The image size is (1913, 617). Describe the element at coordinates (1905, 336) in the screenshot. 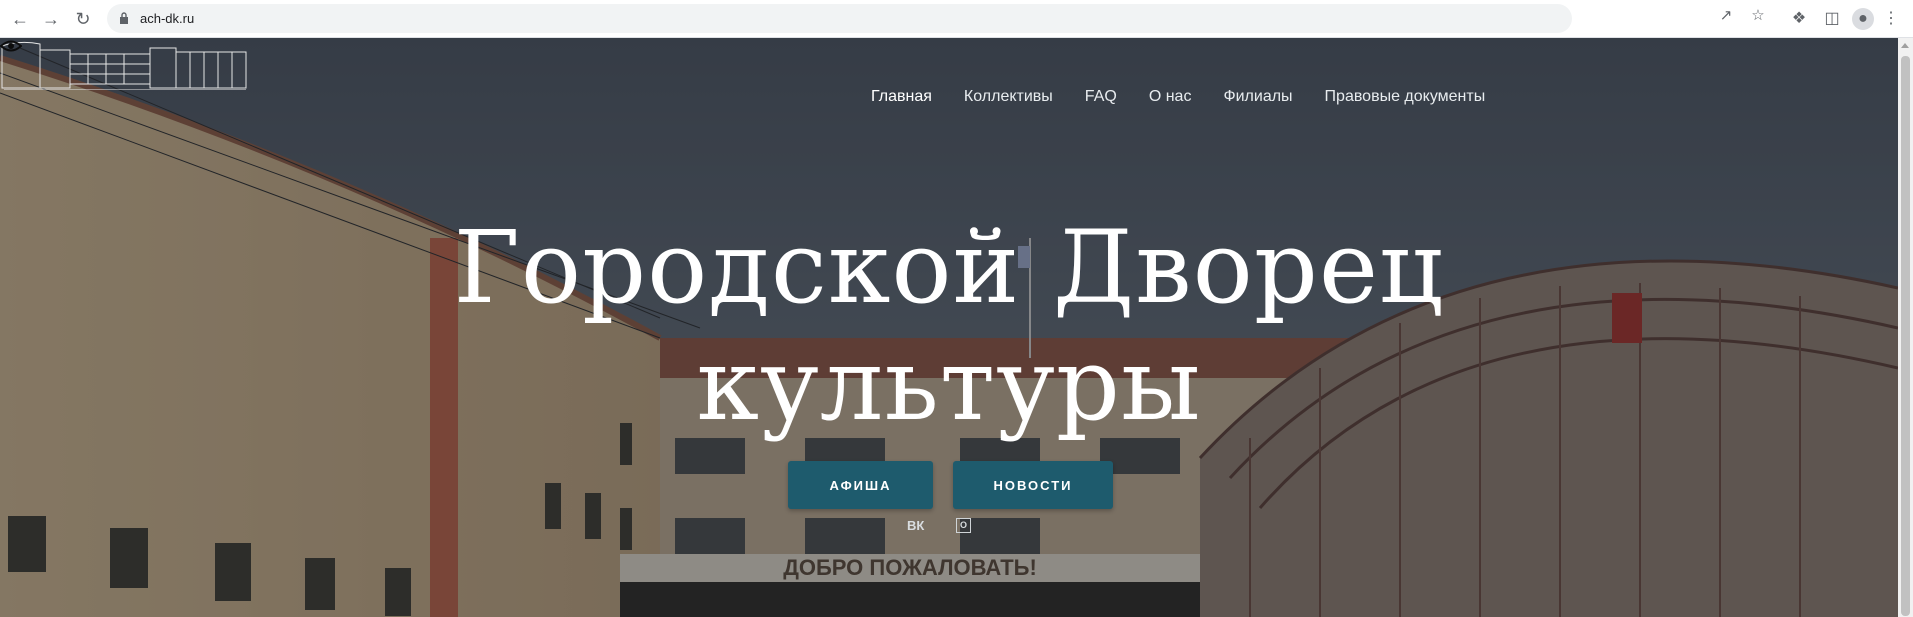

I see `scrollbar-thumb` at that location.